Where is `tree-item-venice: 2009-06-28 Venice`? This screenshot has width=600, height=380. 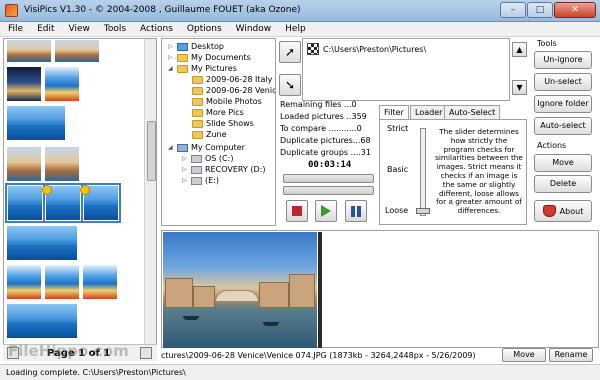
tree-item-venice: 2009-06-28 Venice is located at coordinates (234, 90).